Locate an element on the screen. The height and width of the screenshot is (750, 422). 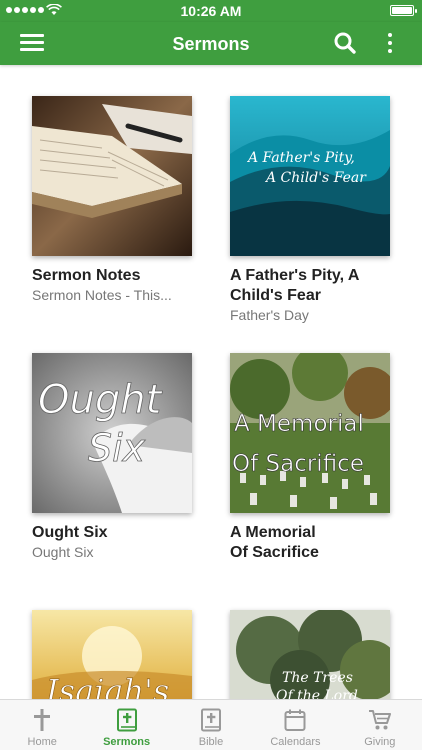
tab-label: Giving is located at coordinates (380, 742).